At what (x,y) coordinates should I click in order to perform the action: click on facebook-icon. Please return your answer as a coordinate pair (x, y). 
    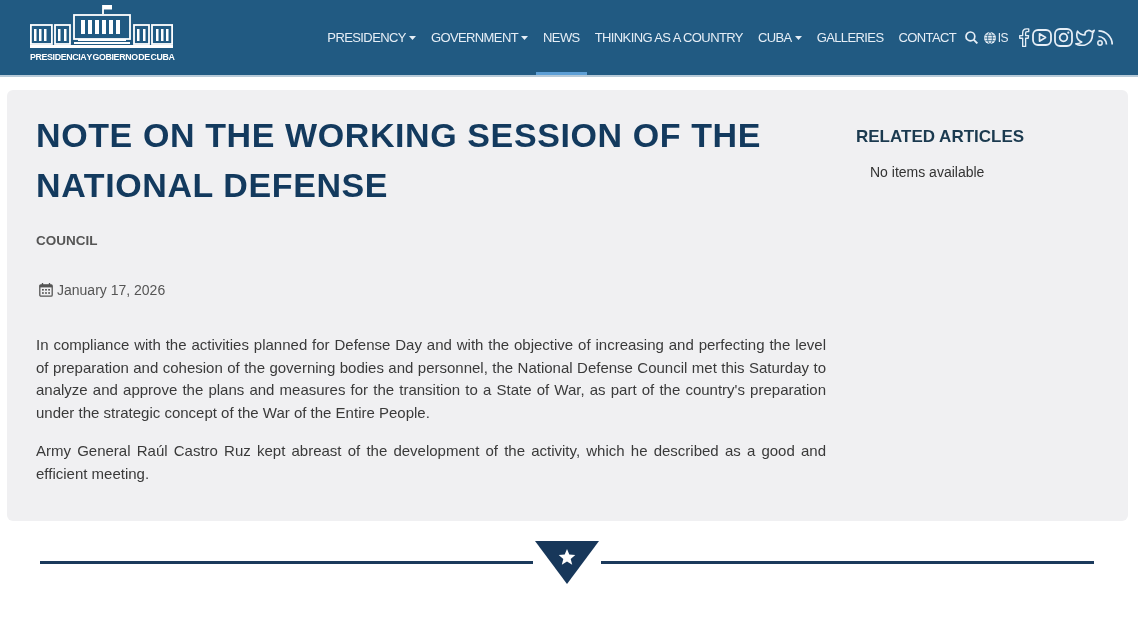
    Looking at the image, I should click on (1024, 37).